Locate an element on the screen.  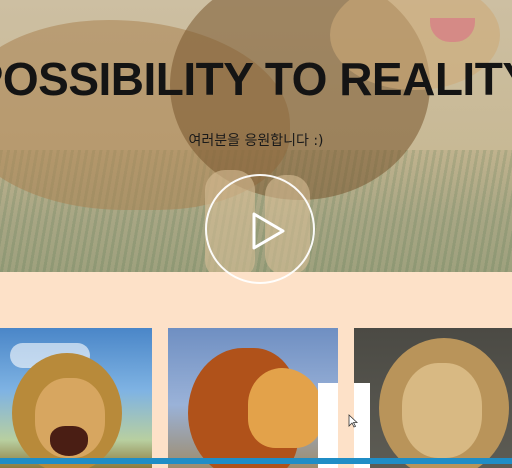
gallery-card-lion-profile is located at coordinates (253, 398).